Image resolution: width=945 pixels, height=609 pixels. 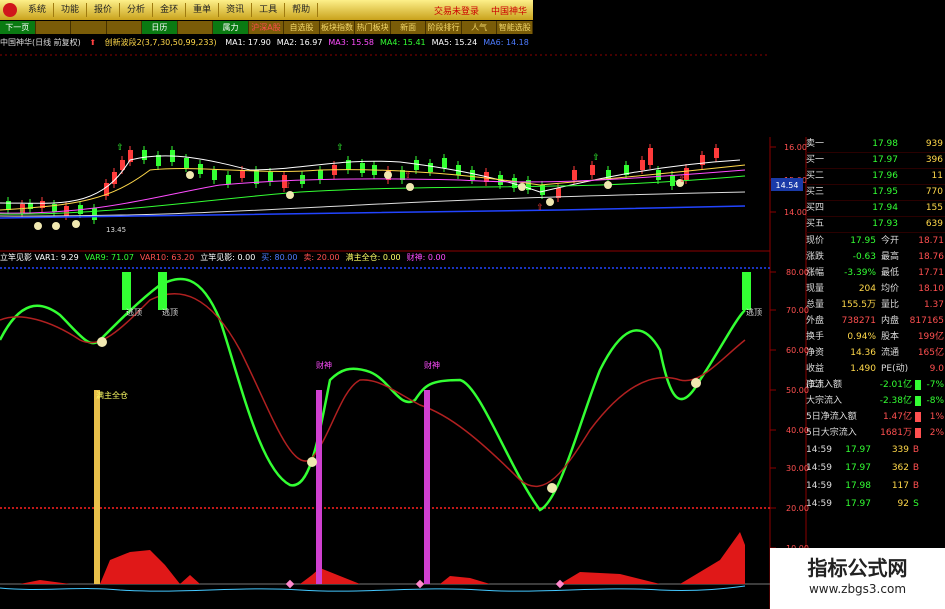 What do you see at coordinates (160, 27) in the screenshot?
I see `tab-4: 日历` at bounding box center [160, 27].